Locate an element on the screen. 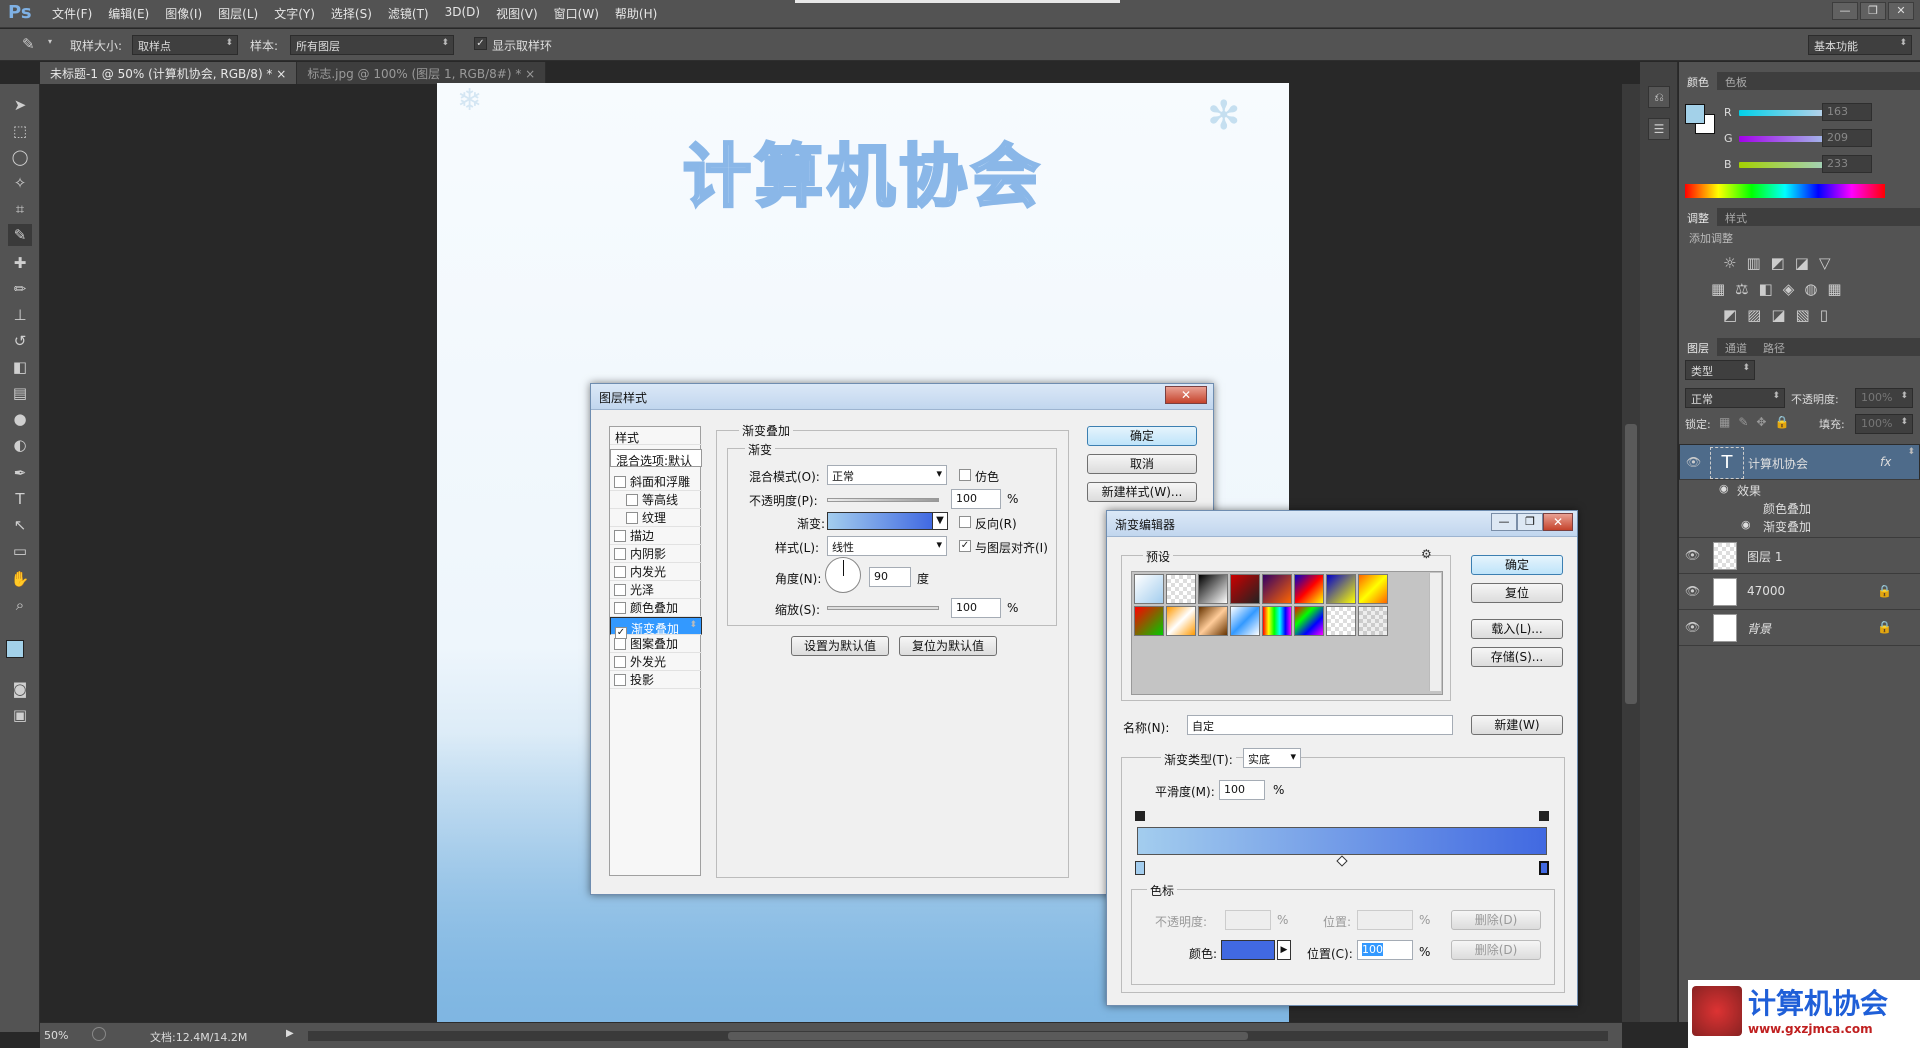 This screenshot has width=1920, height=1048. style-select: 线性 is located at coordinates (887, 546).